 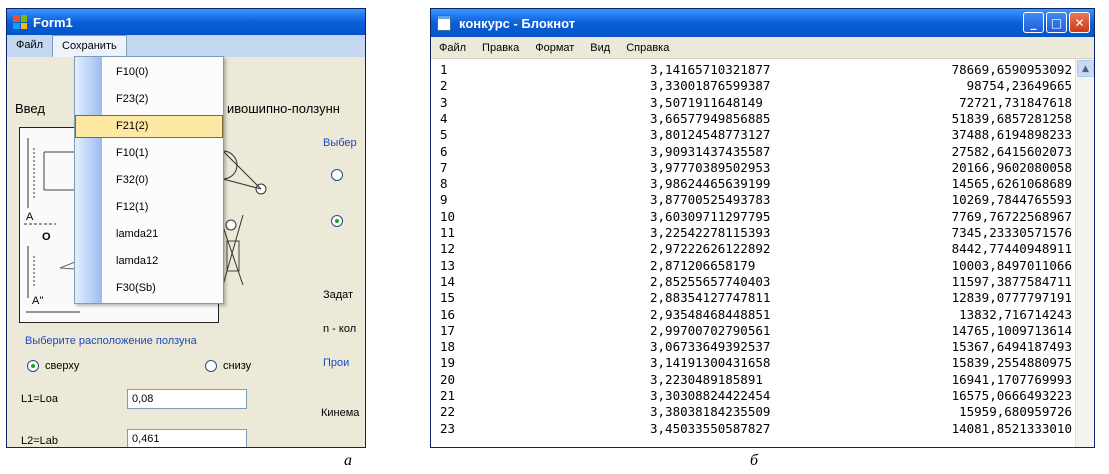 What do you see at coordinates (149, 99) in the screenshot?
I see `menu-item-f23-2: F23(2)` at bounding box center [149, 99].